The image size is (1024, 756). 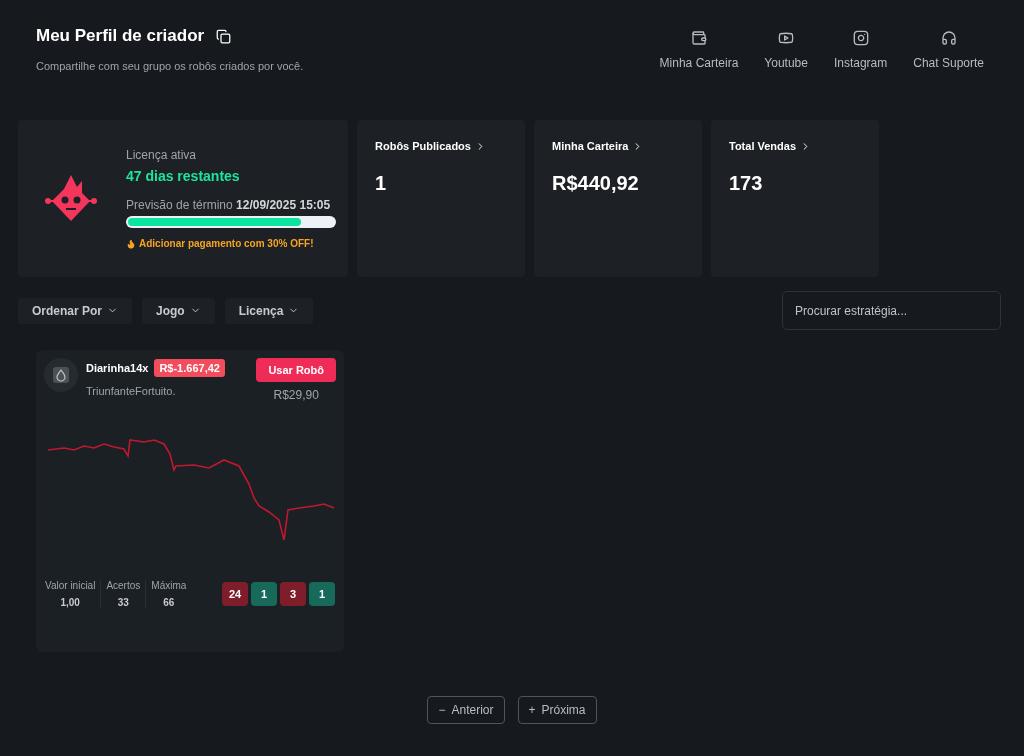 I want to click on balance-tag: R$-1.667,42, so click(x=189, y=368).